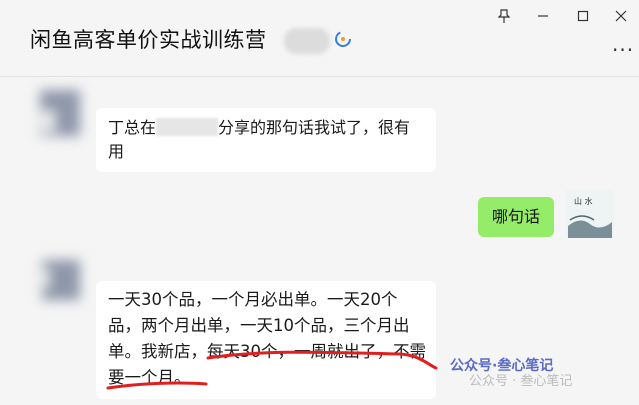 This screenshot has width=639, height=405. I want to click on message-text: 丁总在, so click(132, 127).